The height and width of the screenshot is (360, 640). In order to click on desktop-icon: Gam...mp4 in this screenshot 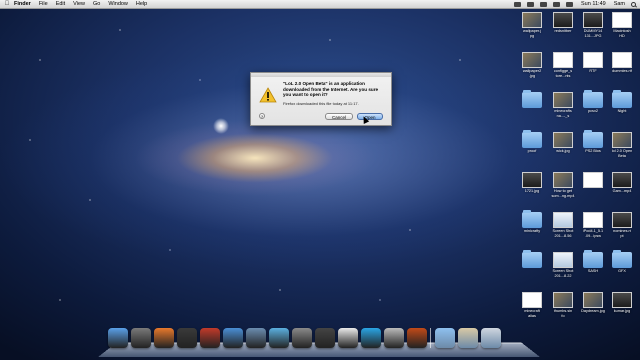, I will do `click(622, 186)`.